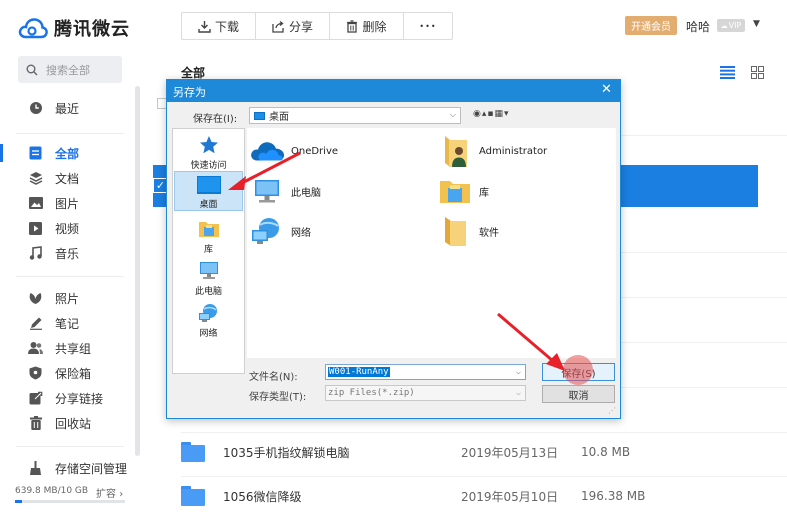  Describe the element at coordinates (463, 191) in the screenshot. I see `item-libraries: 库` at that location.